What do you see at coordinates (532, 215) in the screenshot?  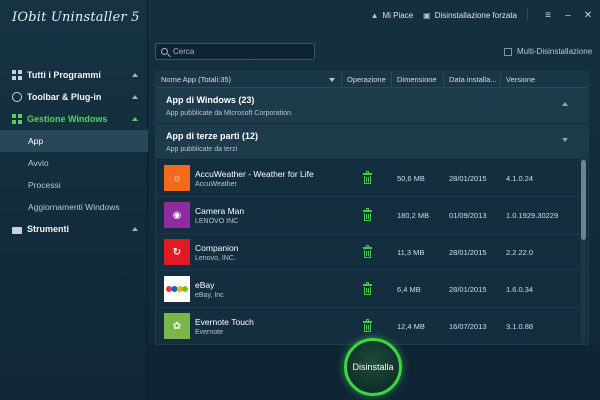 I see `app-version: 1.0.1929.30229` at bounding box center [532, 215].